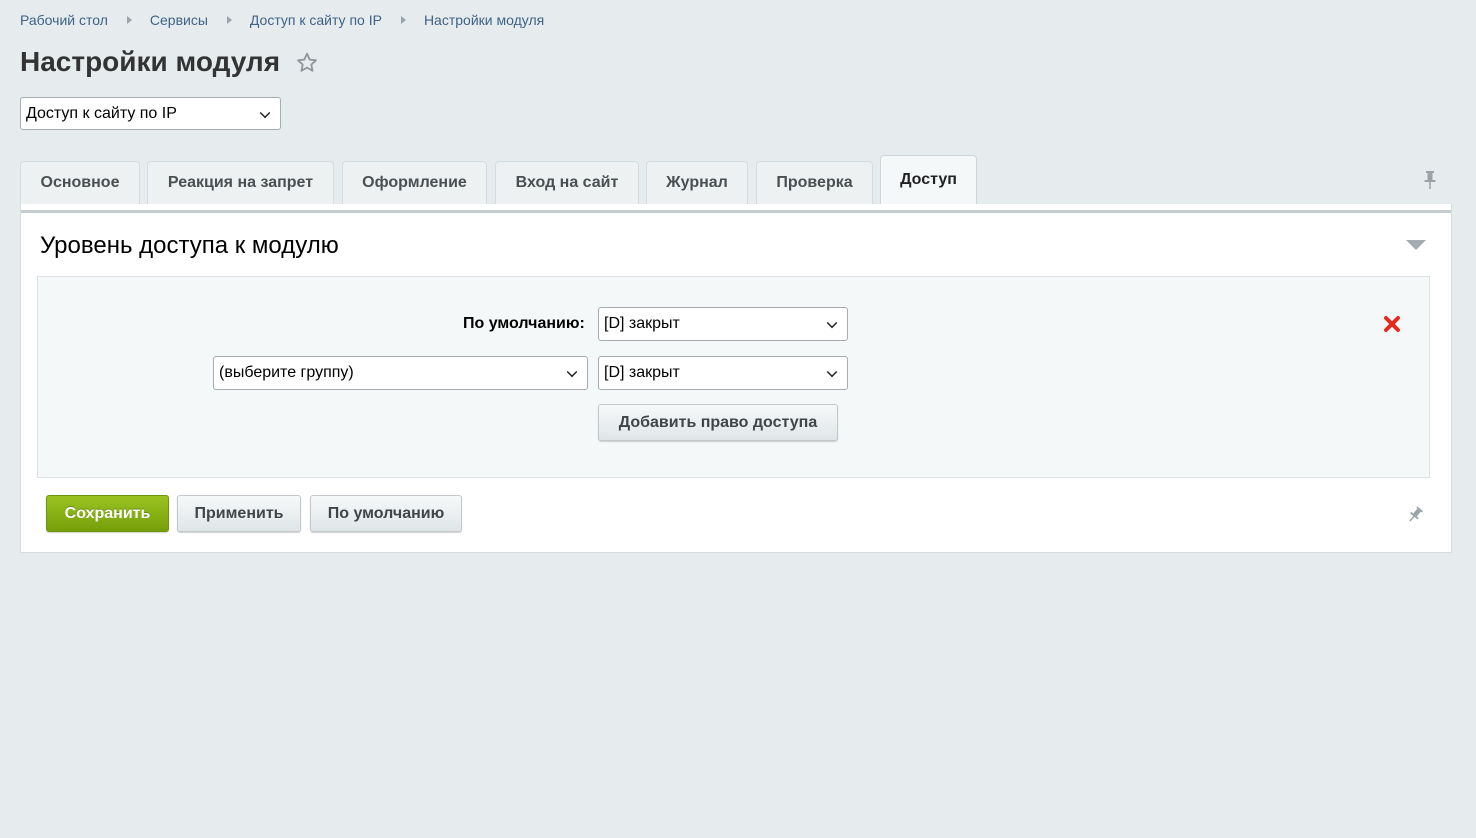 Image resolution: width=1476 pixels, height=838 pixels. What do you see at coordinates (642, 323) in the screenshot?
I see `default-access-value: [D] закрыт` at bounding box center [642, 323].